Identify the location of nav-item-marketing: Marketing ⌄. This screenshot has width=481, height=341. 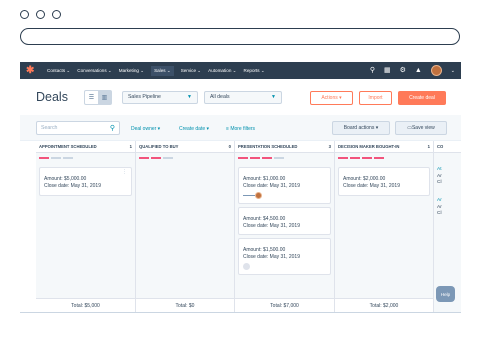
(131, 71).